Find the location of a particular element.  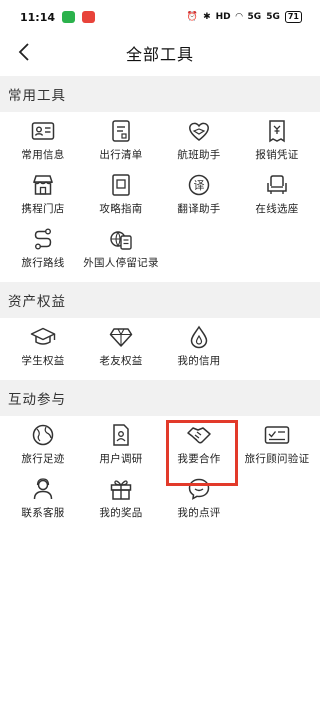

section-header-asset-benefits: 资产权益 is located at coordinates (160, 300).